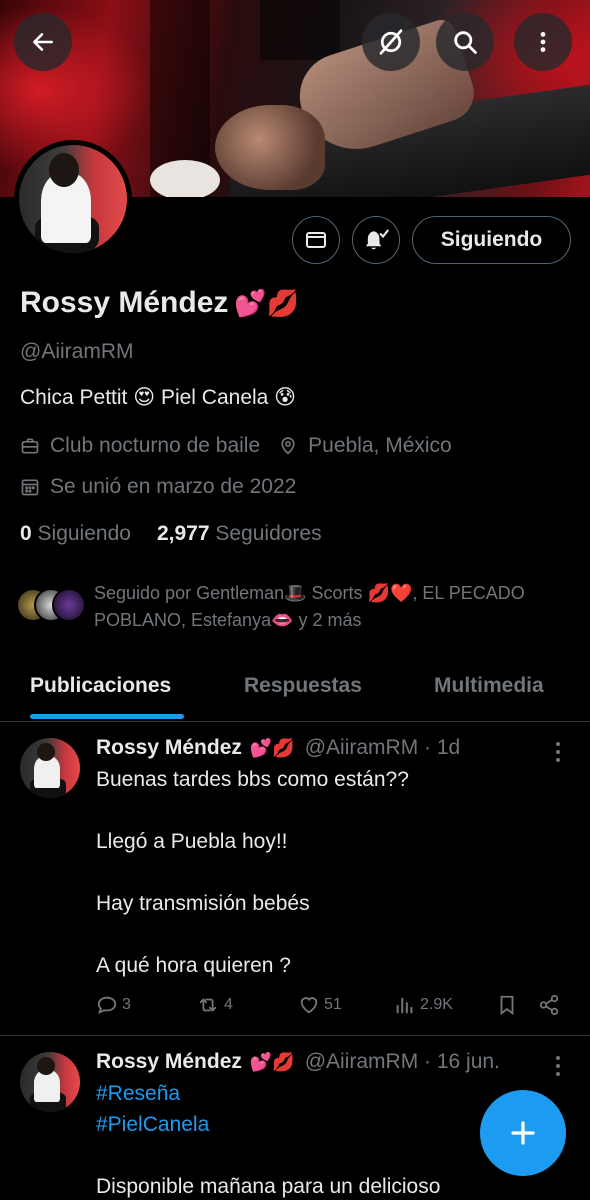 This screenshot has height=1200, width=590. I want to click on arrow-left-icon, so click(43, 42).